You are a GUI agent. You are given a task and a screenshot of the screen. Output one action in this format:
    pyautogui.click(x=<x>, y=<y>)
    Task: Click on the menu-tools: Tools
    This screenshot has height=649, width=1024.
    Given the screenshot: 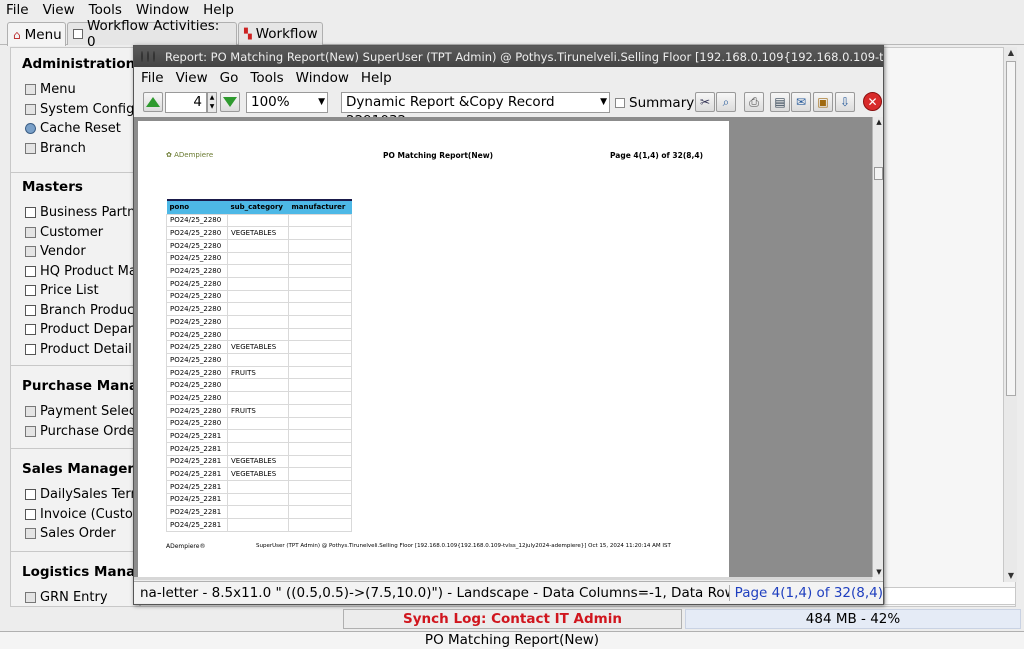 What is the action you would take?
    pyautogui.click(x=105, y=10)
    